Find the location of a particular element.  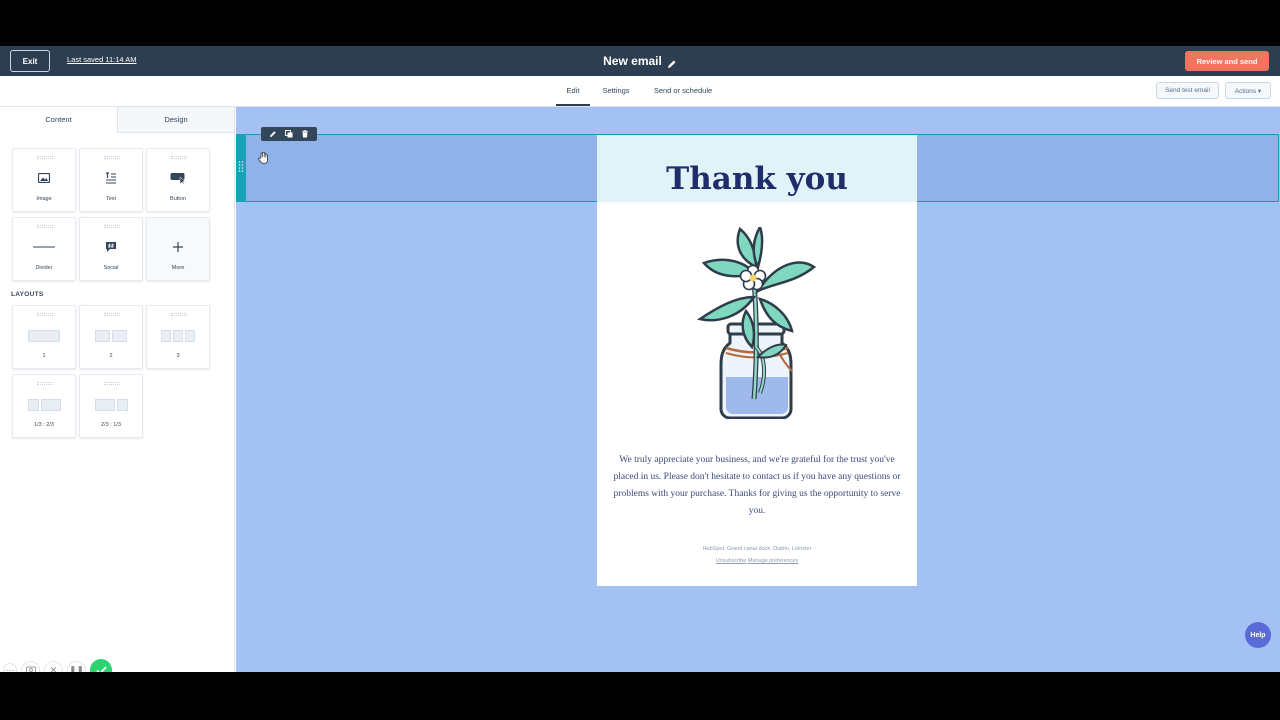

plus-icon is located at coordinates (178, 247).